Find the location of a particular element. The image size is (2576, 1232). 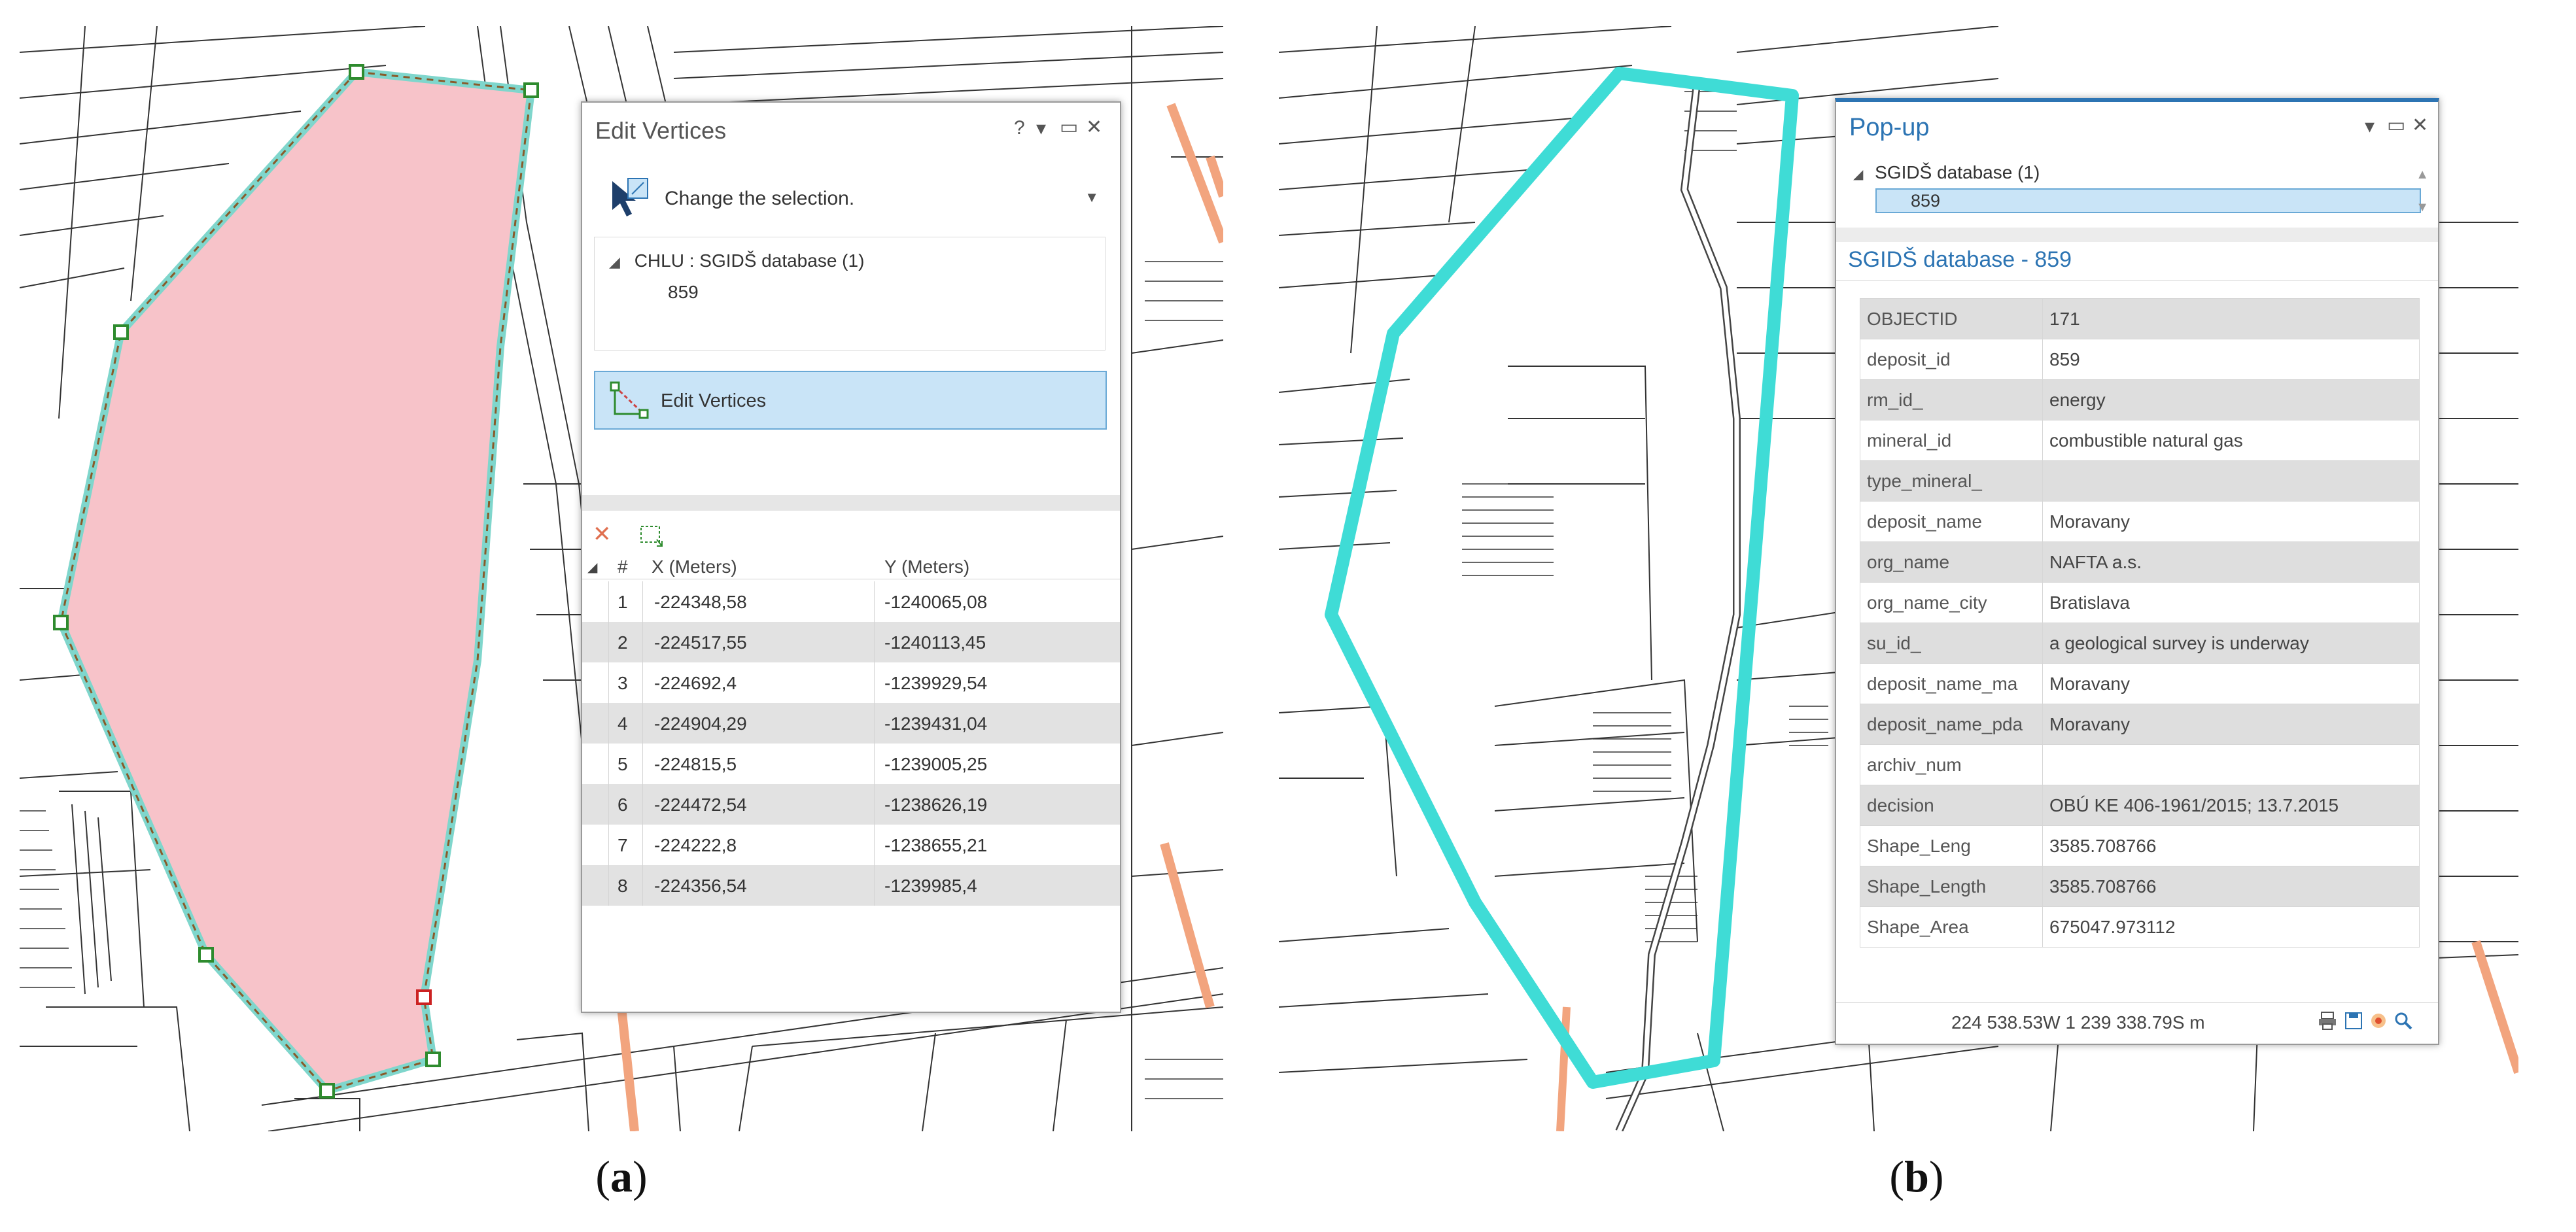

popup-subtitle: SGIDŠ database - 859 is located at coordinates (1960, 259).